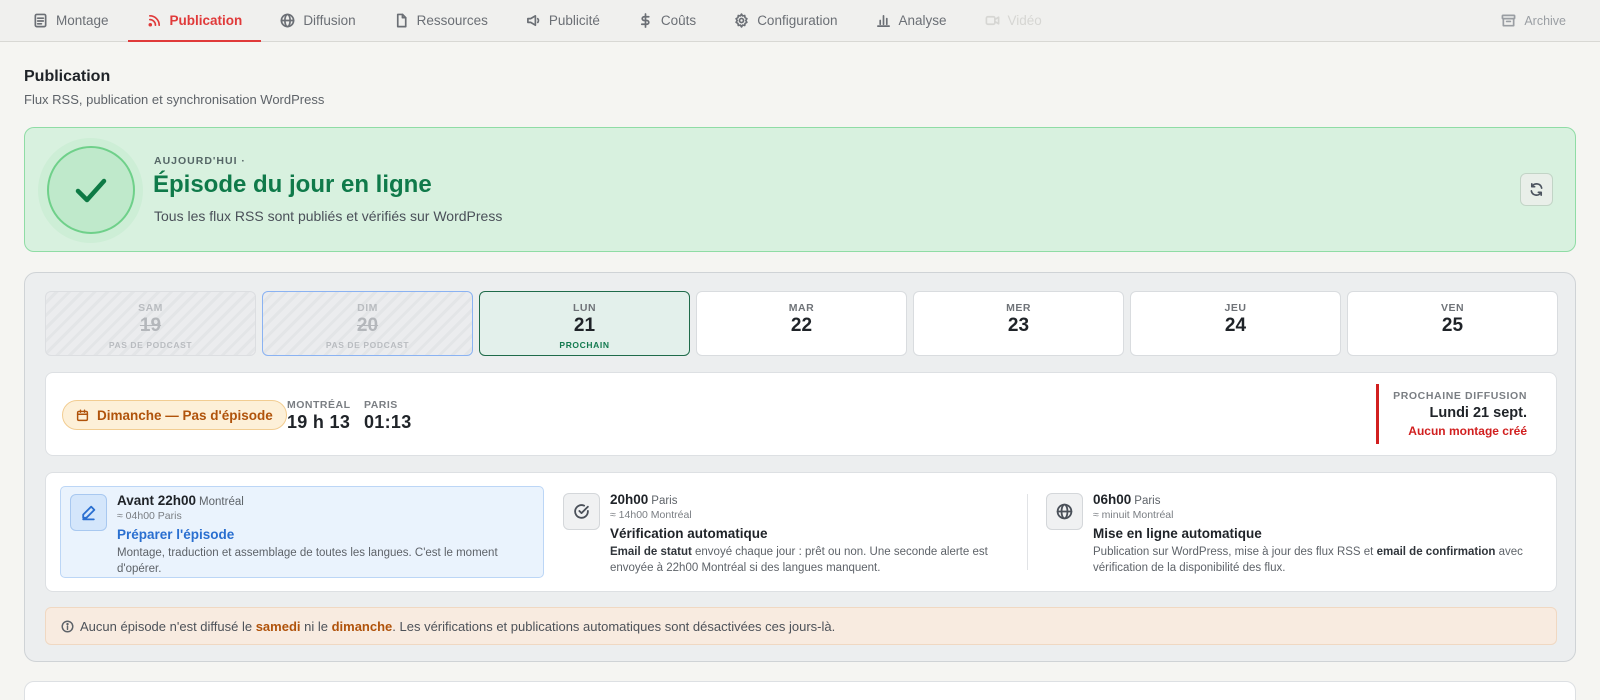  I want to click on no-episode-badge: Dimanche — Pas d'épisode, so click(174, 415).